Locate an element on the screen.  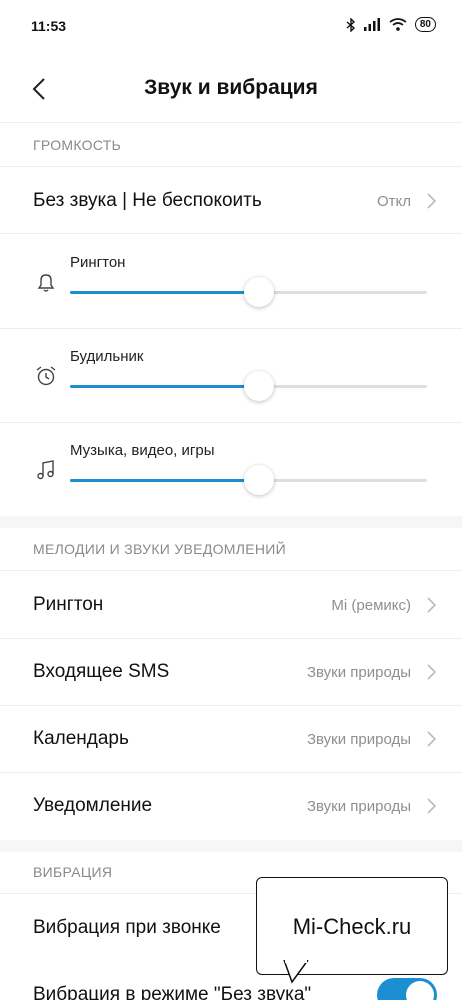
bluetooth-icon is located at coordinates (350, 24).